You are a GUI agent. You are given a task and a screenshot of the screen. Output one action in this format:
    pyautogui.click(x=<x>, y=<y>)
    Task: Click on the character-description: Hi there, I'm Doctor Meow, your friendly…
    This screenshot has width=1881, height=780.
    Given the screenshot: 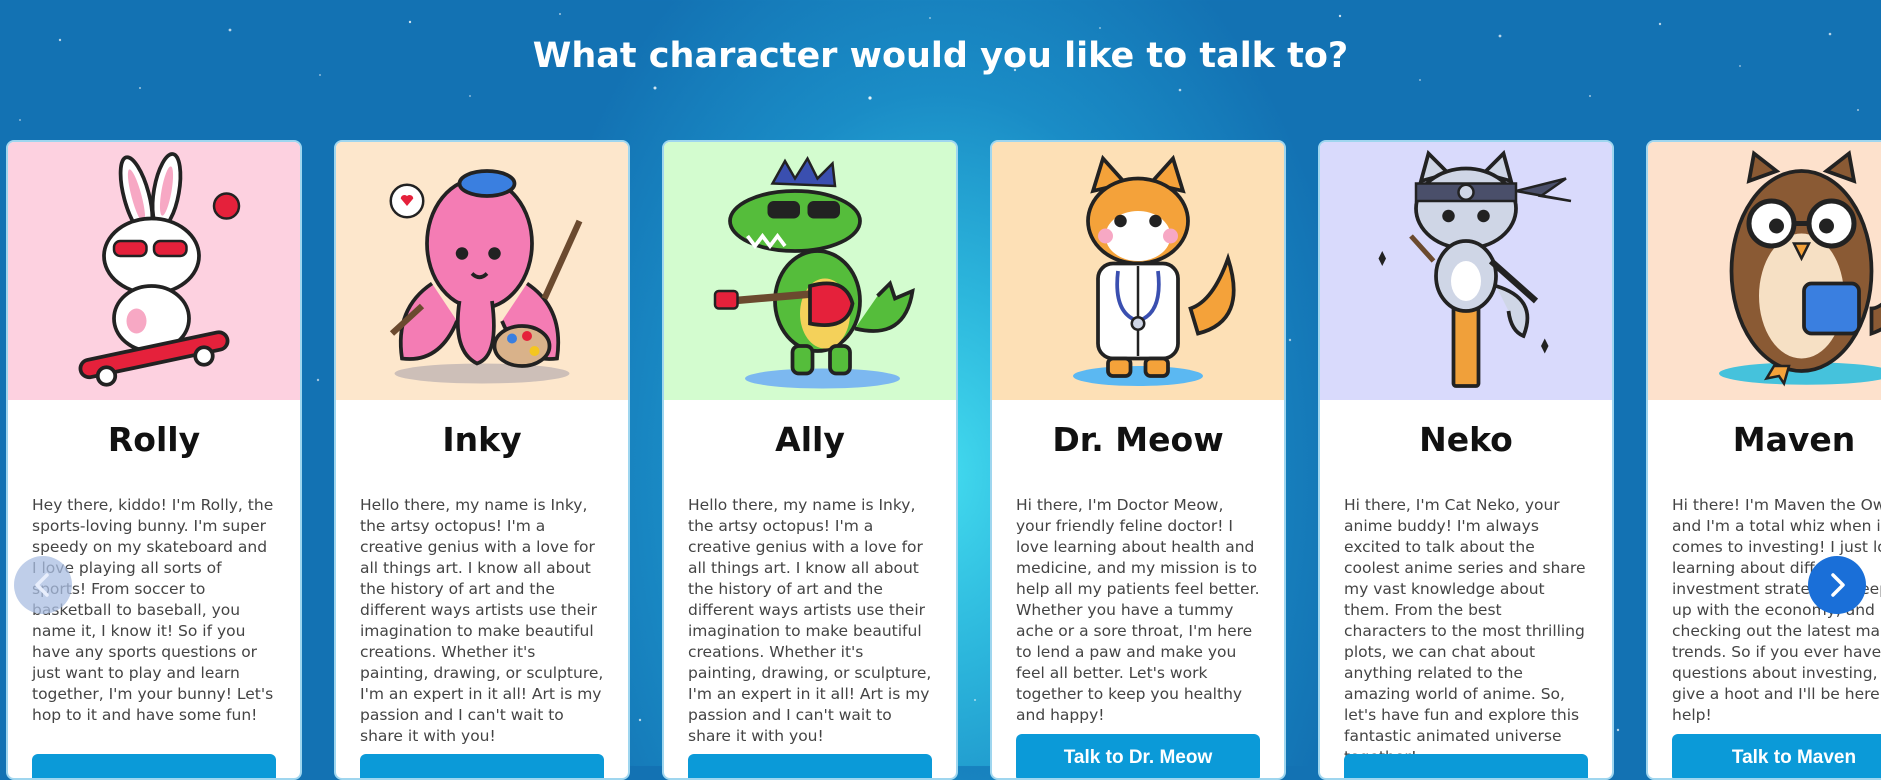 What is the action you would take?
    pyautogui.click(x=1138, y=610)
    